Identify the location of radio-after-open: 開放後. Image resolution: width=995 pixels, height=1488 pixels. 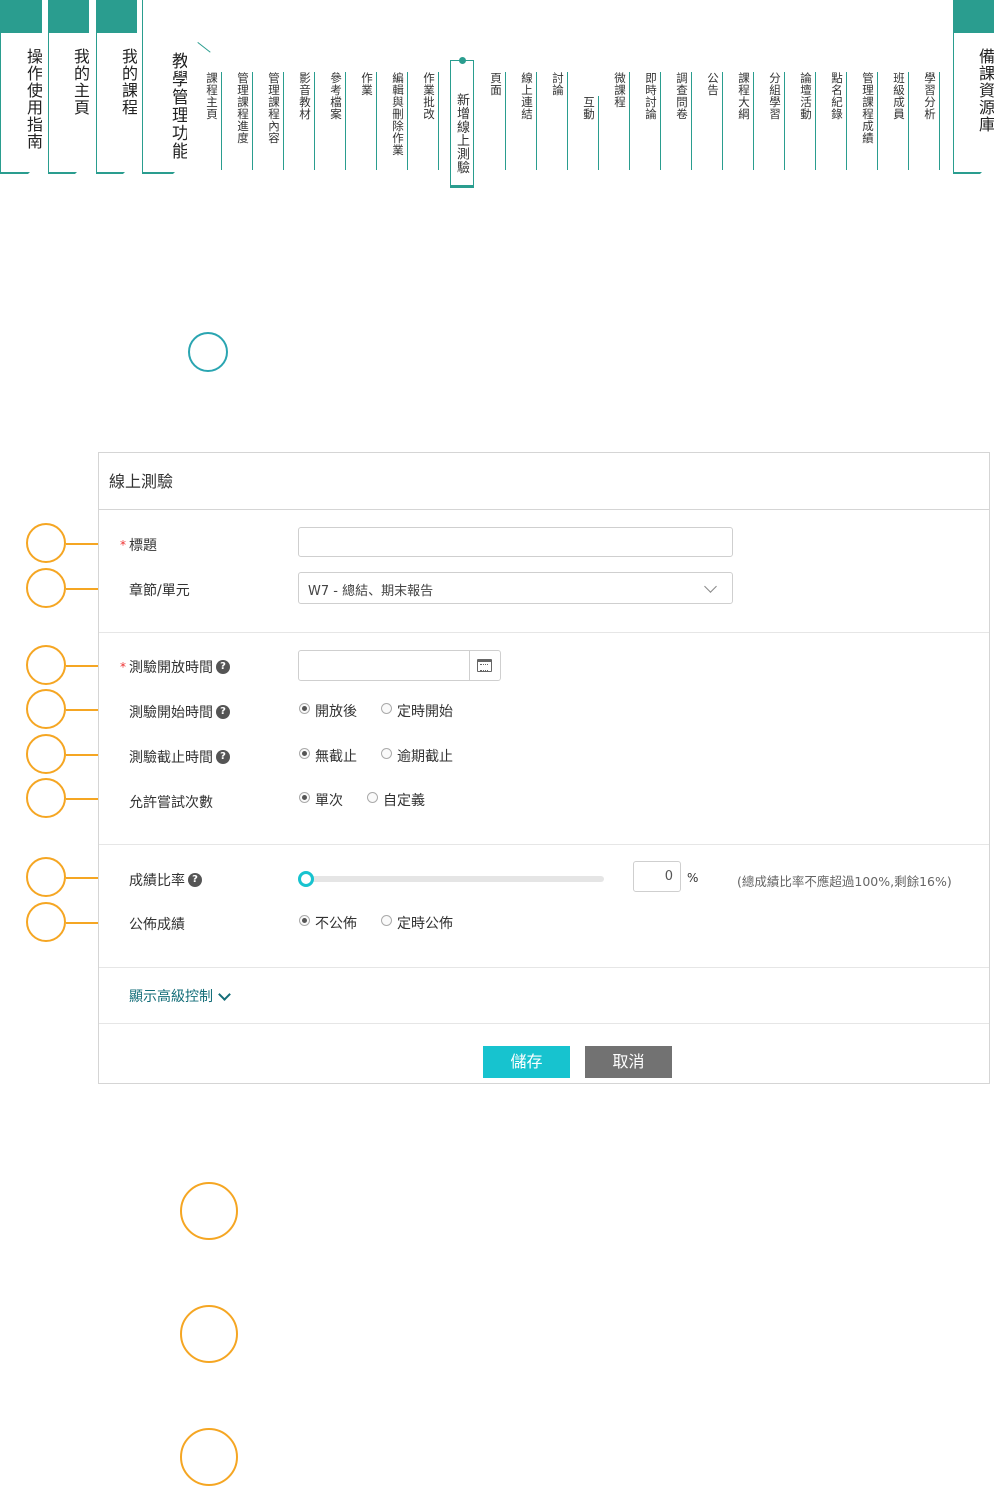
(328, 711).